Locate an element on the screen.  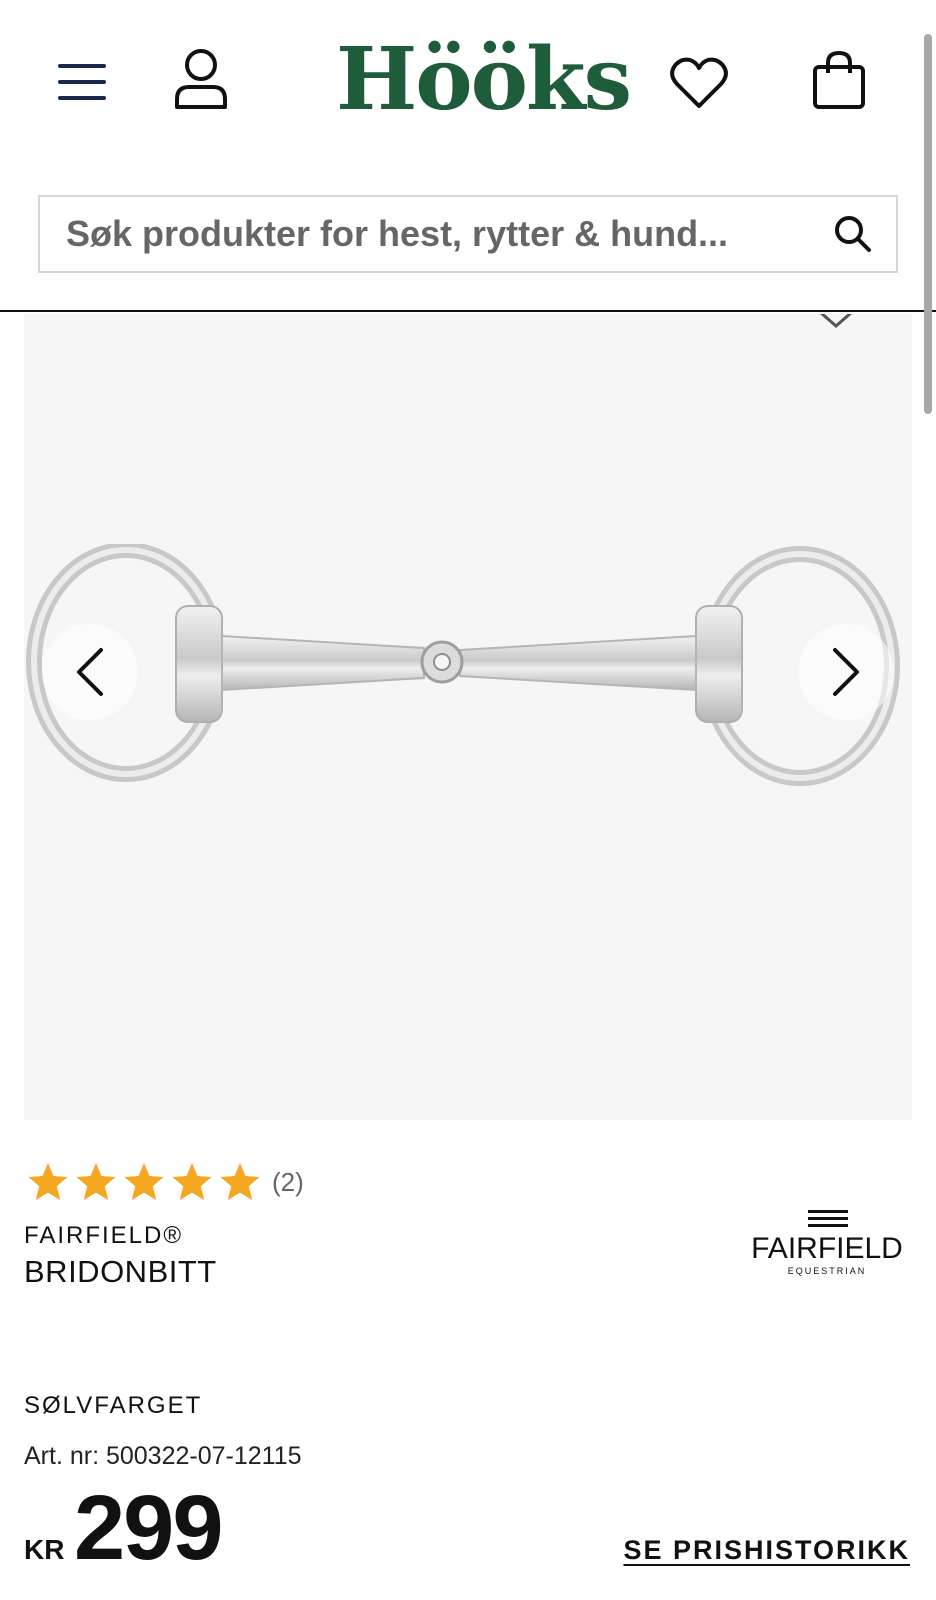
site-logo: Hööks is located at coordinates (484, 80).